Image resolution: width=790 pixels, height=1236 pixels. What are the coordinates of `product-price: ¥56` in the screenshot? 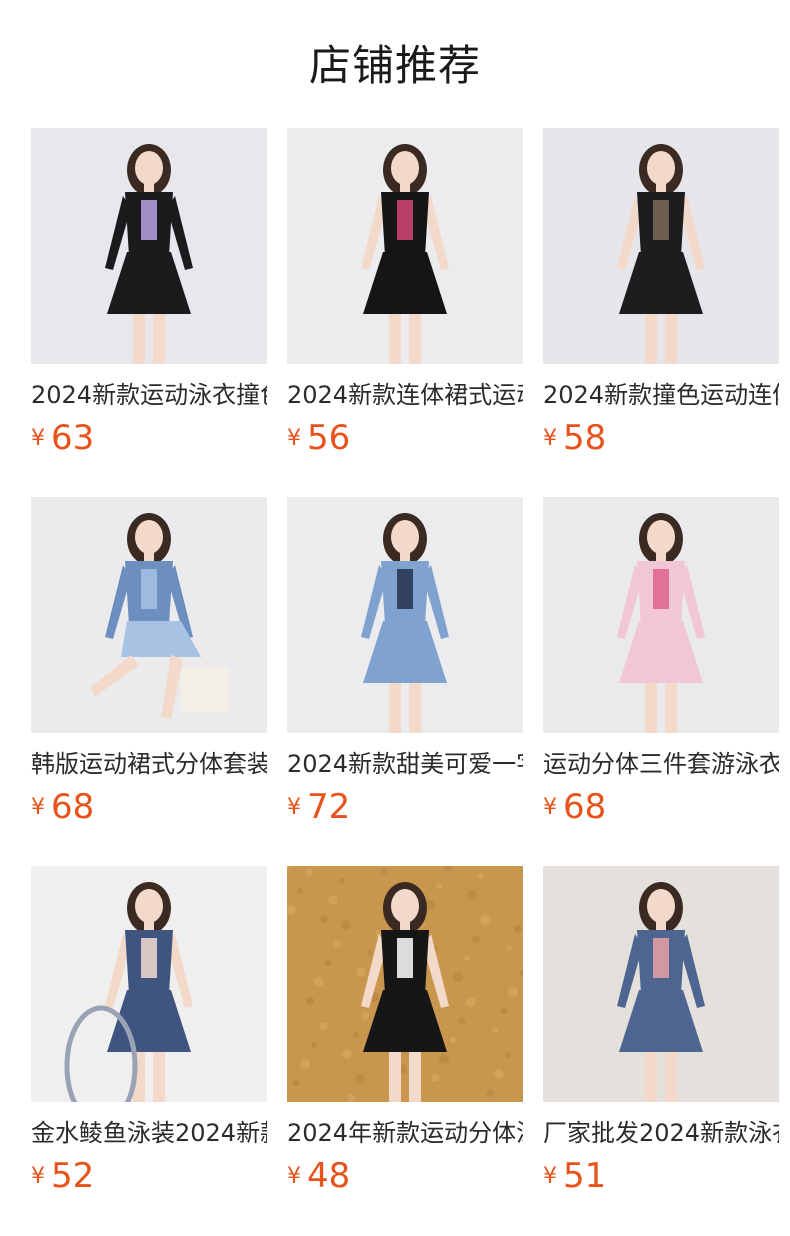 It's located at (405, 438).